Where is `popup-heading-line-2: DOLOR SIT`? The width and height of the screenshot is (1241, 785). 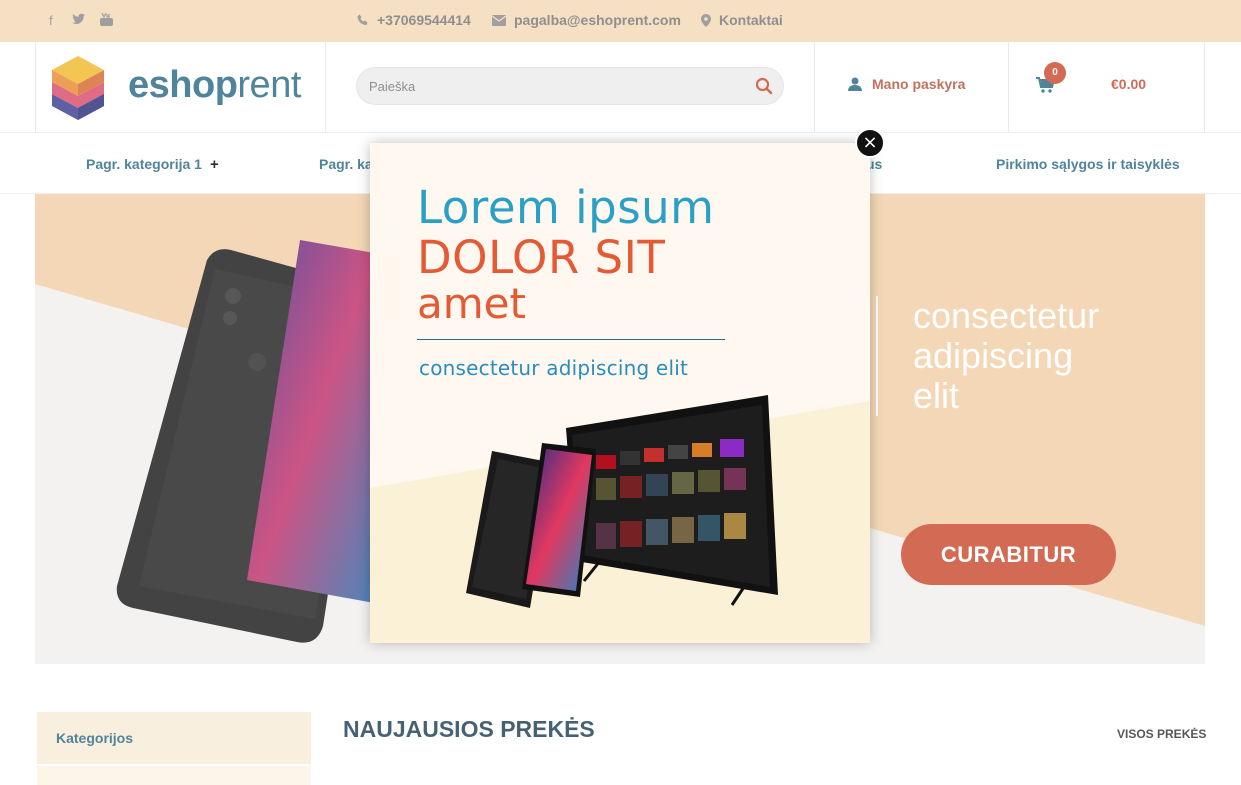 popup-heading-line-2: DOLOR SIT is located at coordinates (541, 257).